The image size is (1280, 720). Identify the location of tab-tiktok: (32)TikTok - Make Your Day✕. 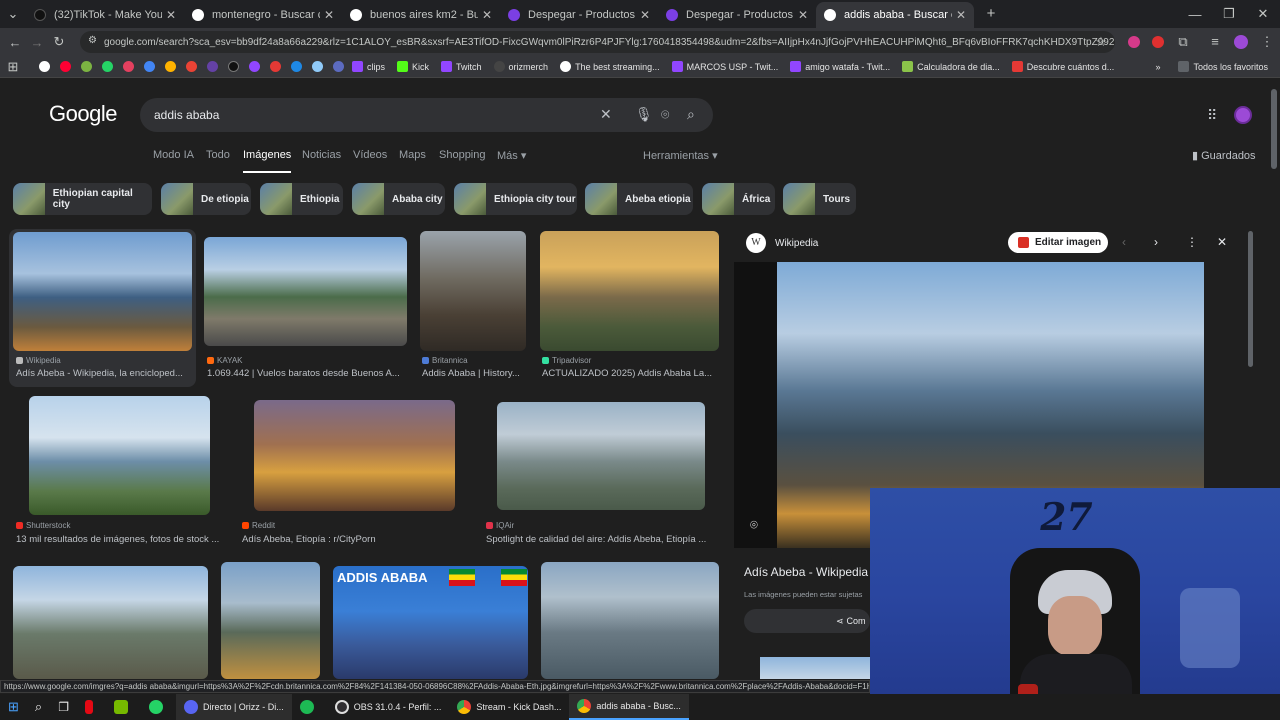
(105, 15).